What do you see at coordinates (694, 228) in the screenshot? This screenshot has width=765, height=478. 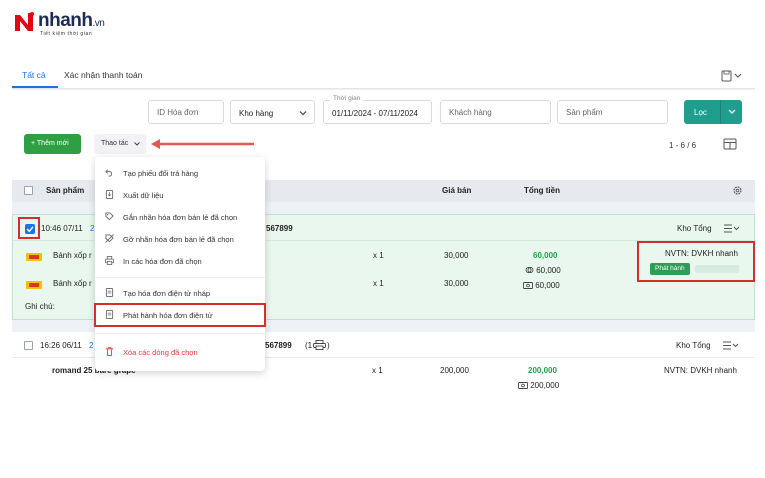 I see `order-1-warehouse: Kho Tổng` at bounding box center [694, 228].